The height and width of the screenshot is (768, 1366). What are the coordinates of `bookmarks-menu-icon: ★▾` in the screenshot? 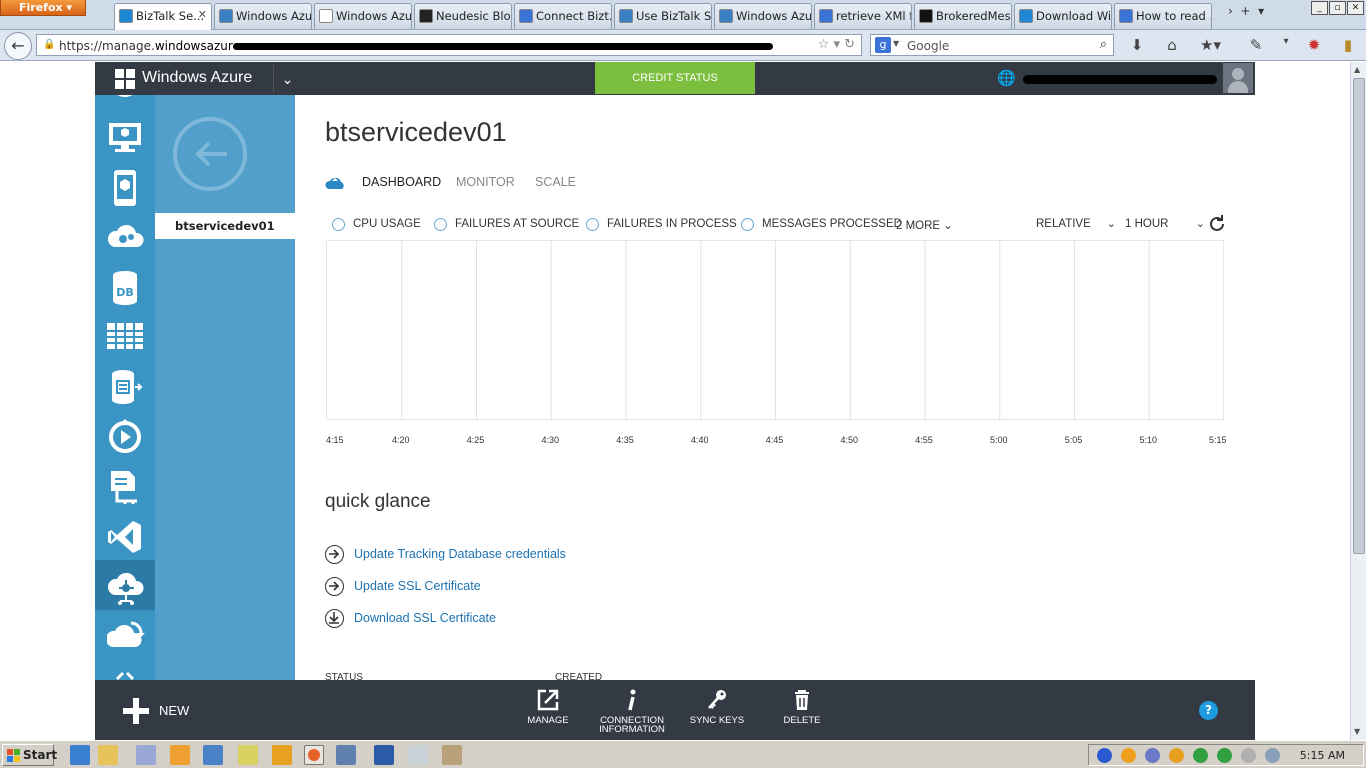 It's located at (1210, 46).